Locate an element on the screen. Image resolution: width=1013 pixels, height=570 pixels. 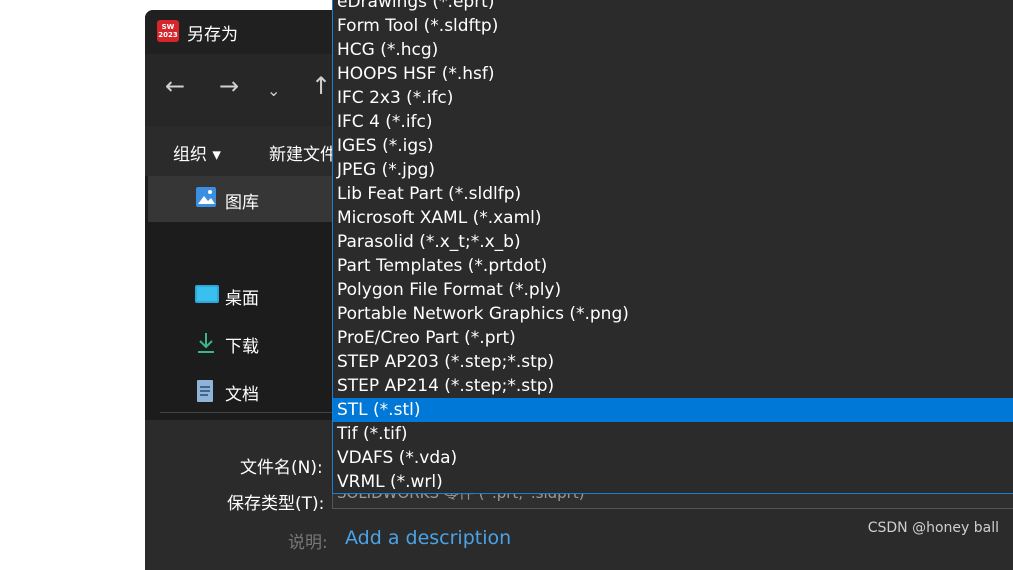
chevron-down-icon: ⌄ is located at coordinates (273, 91).